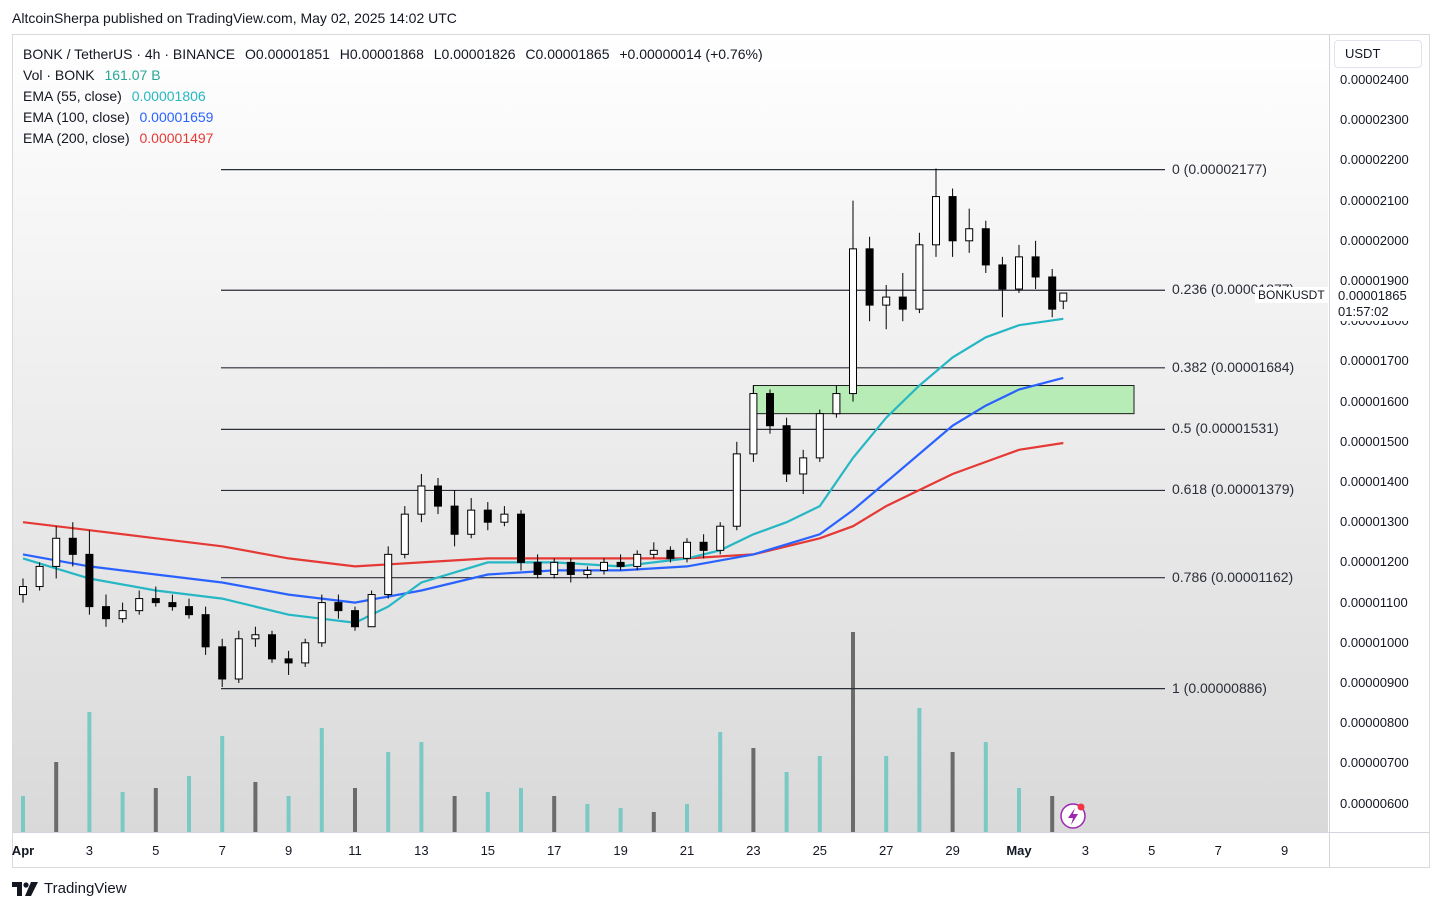  Describe the element at coordinates (1374, 481) in the screenshot. I see `price-axis-label: 0.00001400` at that location.